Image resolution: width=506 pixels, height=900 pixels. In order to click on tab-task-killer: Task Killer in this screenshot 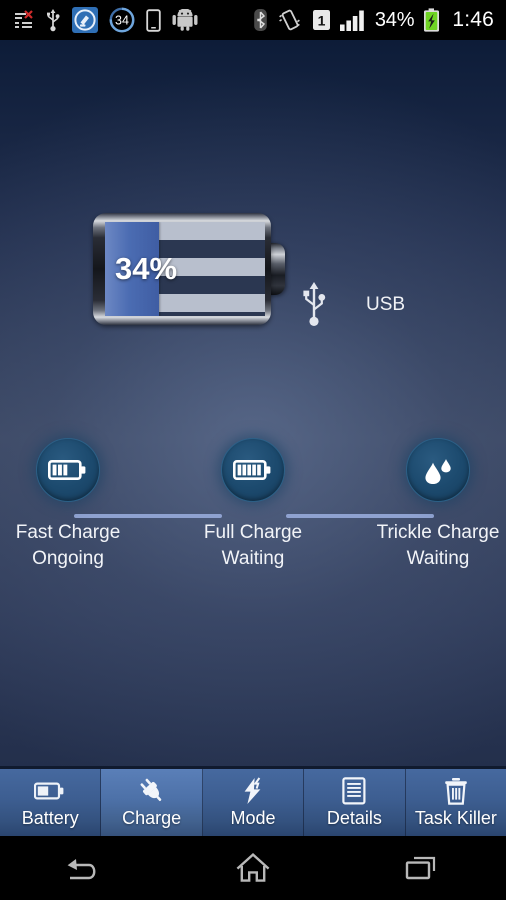, I will do `click(455, 802)`.